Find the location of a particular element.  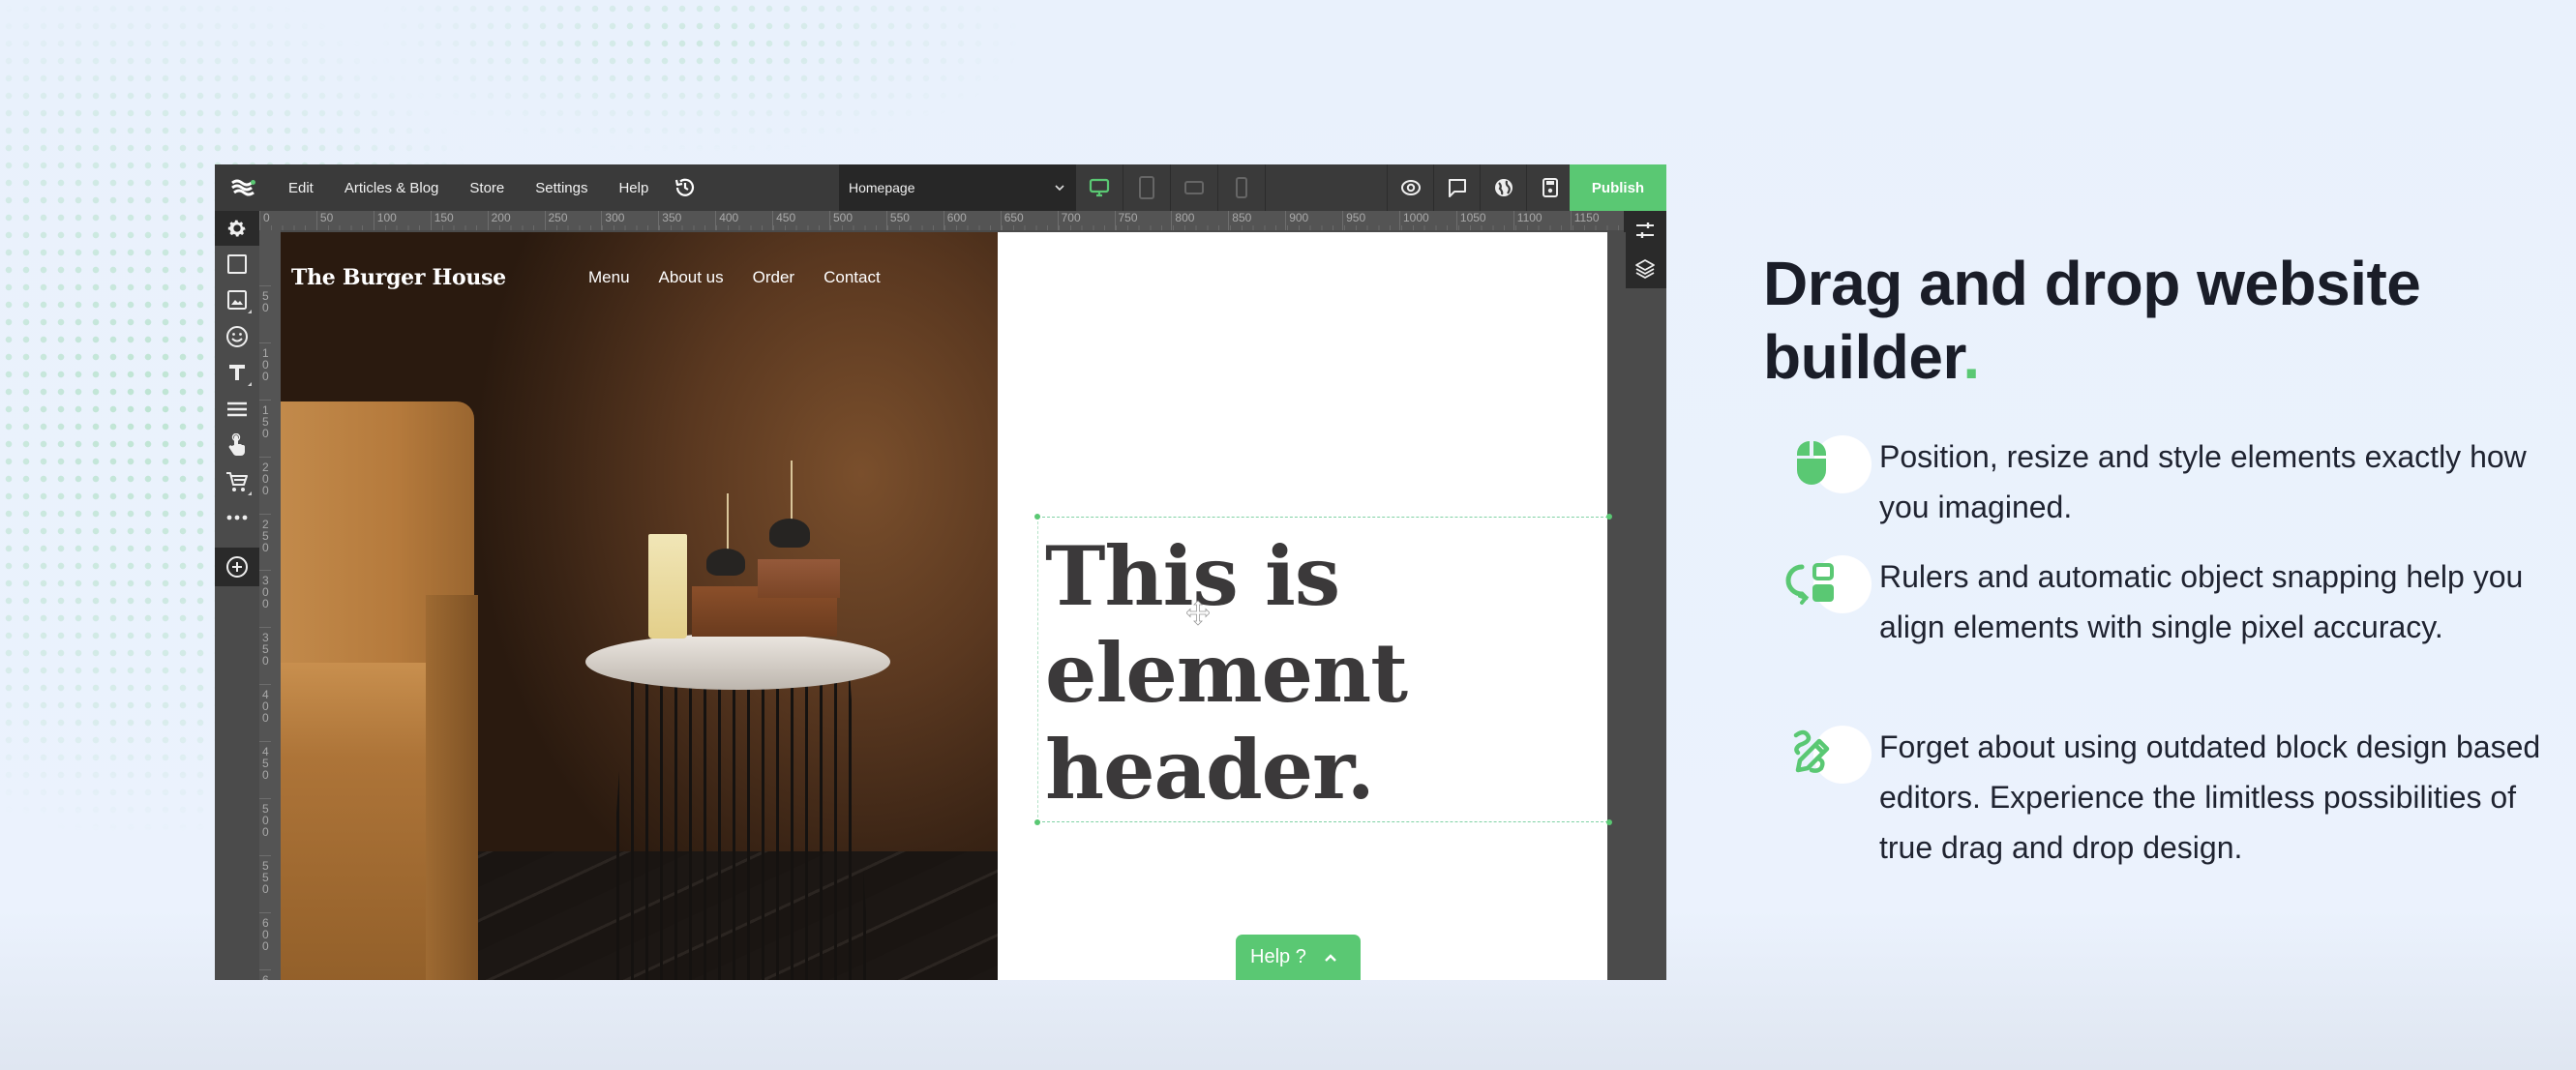

mouse-icon is located at coordinates (1811, 463).